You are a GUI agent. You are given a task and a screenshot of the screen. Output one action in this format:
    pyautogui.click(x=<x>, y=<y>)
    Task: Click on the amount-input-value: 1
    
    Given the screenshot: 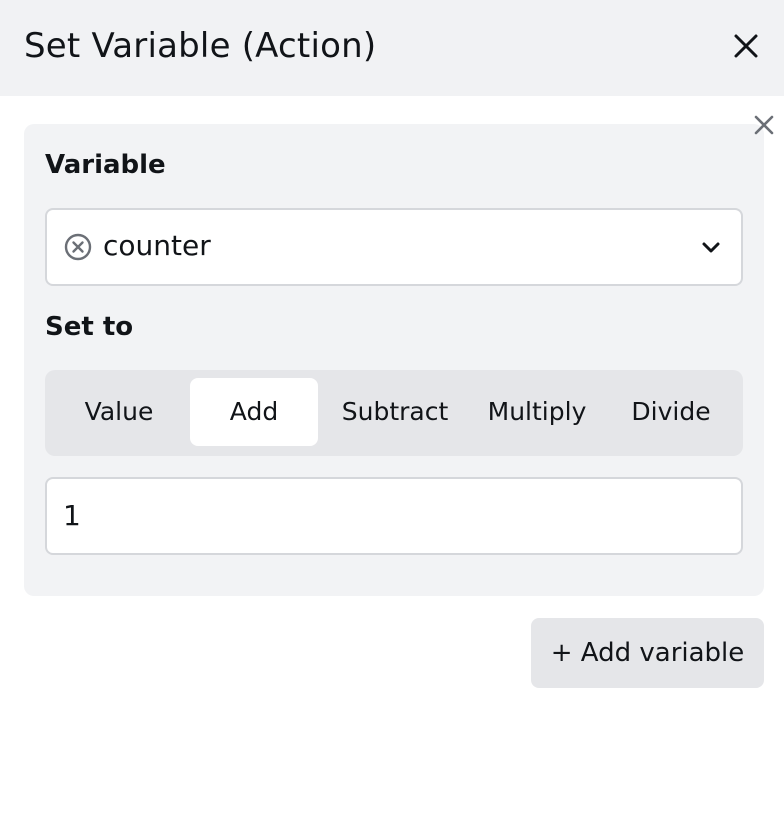 What is the action you would take?
    pyautogui.click(x=72, y=515)
    